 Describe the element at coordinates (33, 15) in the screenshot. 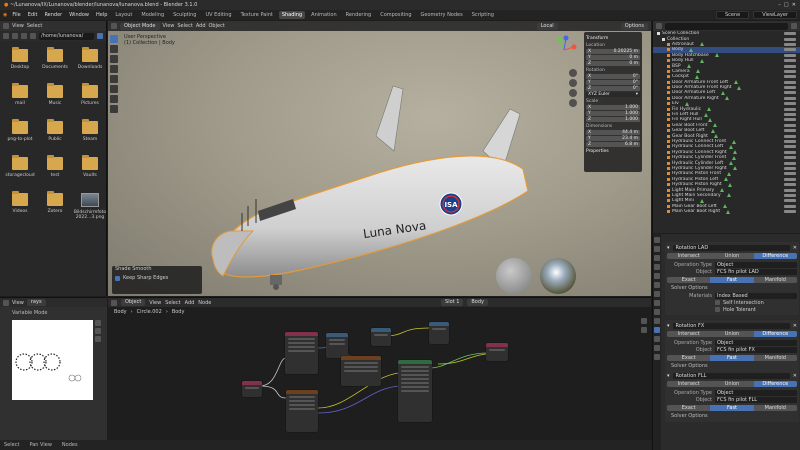

I see `menu-edit: Edit` at that location.